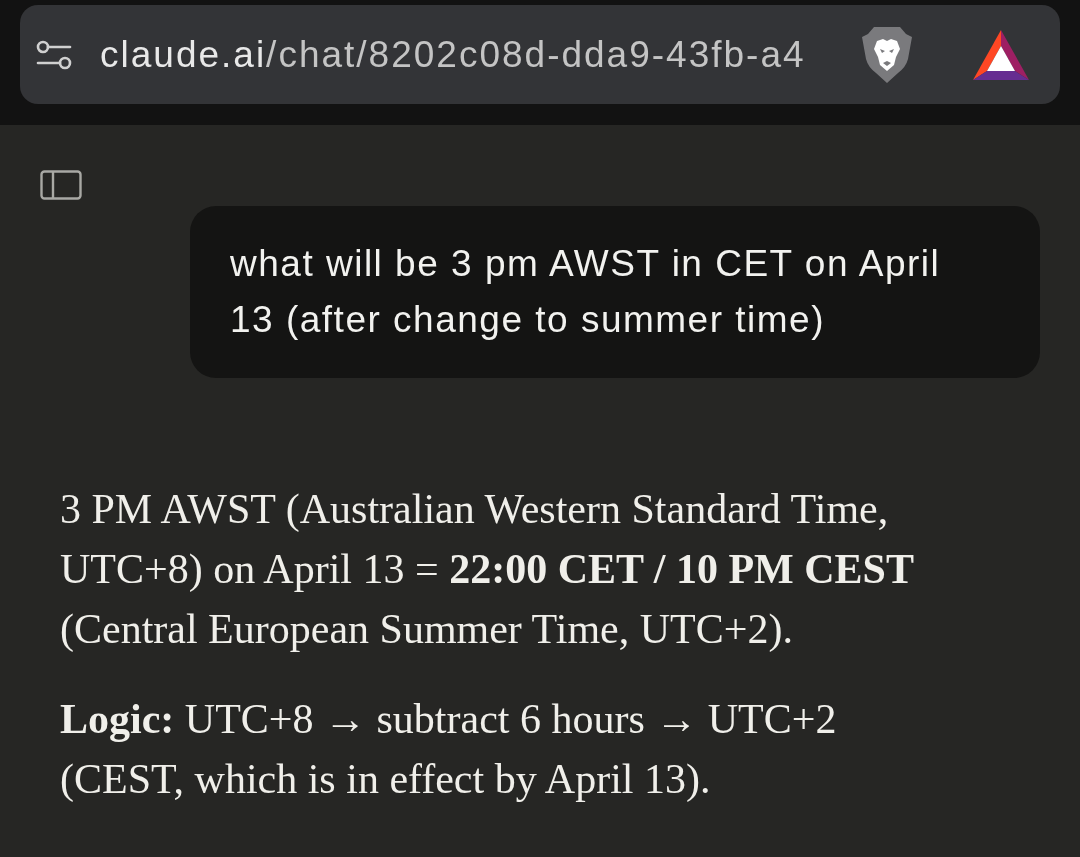  I want to click on user-message-text: what will be 3 pm AWST in CET on April 13 (after change to summer time), so click(586, 292).